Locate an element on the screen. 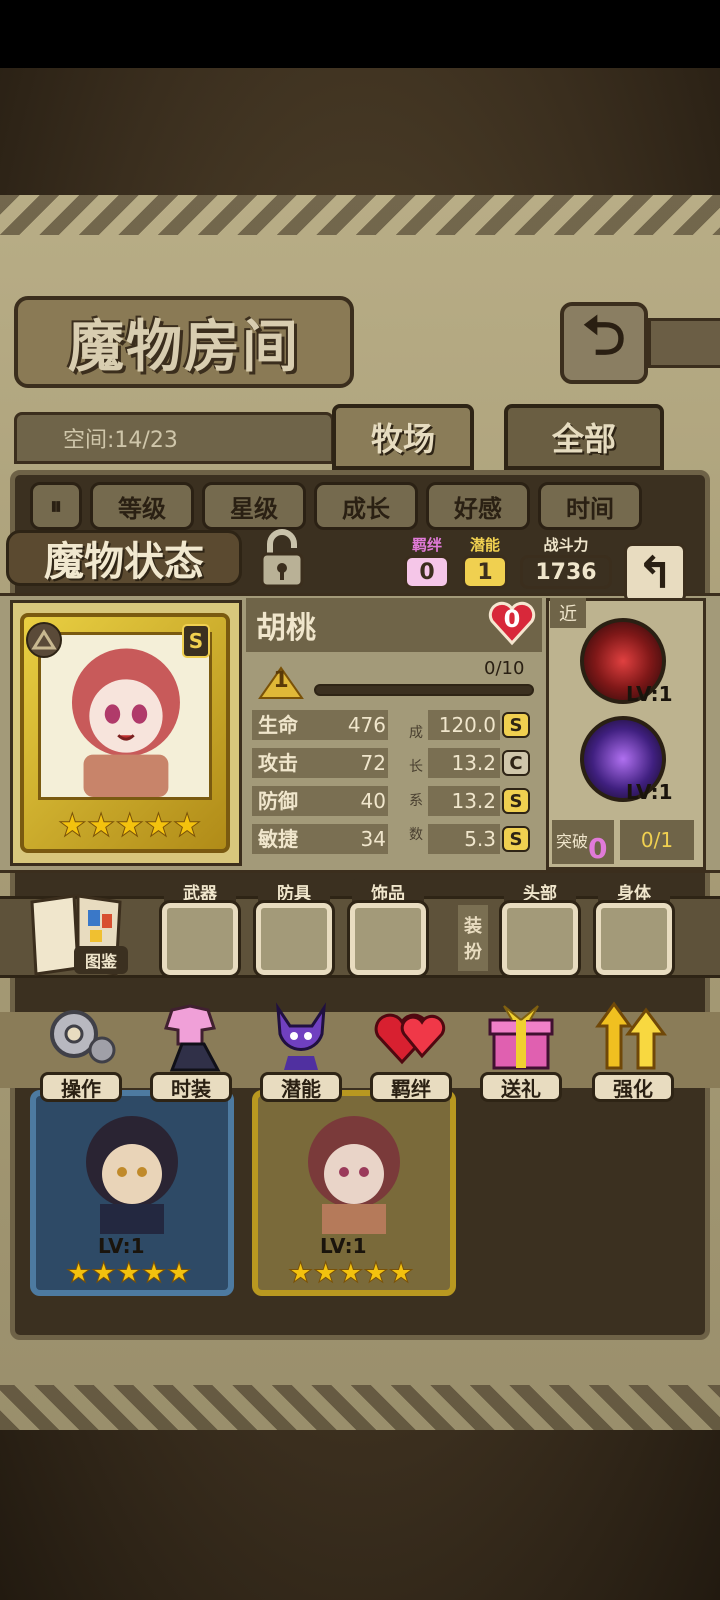 This screenshot has height=1600, width=720. gear-icon is located at coordinates (83, 1037).